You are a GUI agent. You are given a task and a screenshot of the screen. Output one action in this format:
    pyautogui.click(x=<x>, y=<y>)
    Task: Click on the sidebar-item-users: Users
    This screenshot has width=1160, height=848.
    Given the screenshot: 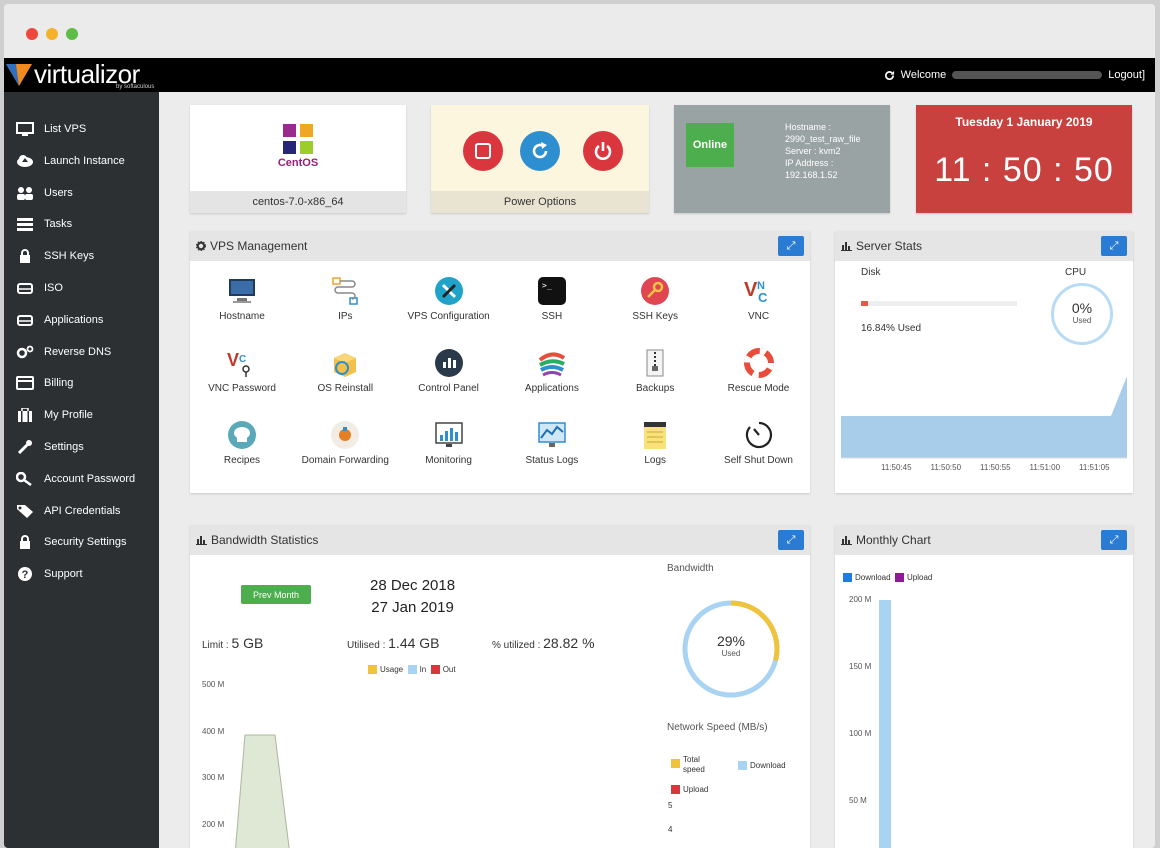 What is the action you would take?
    pyautogui.click(x=43, y=193)
    